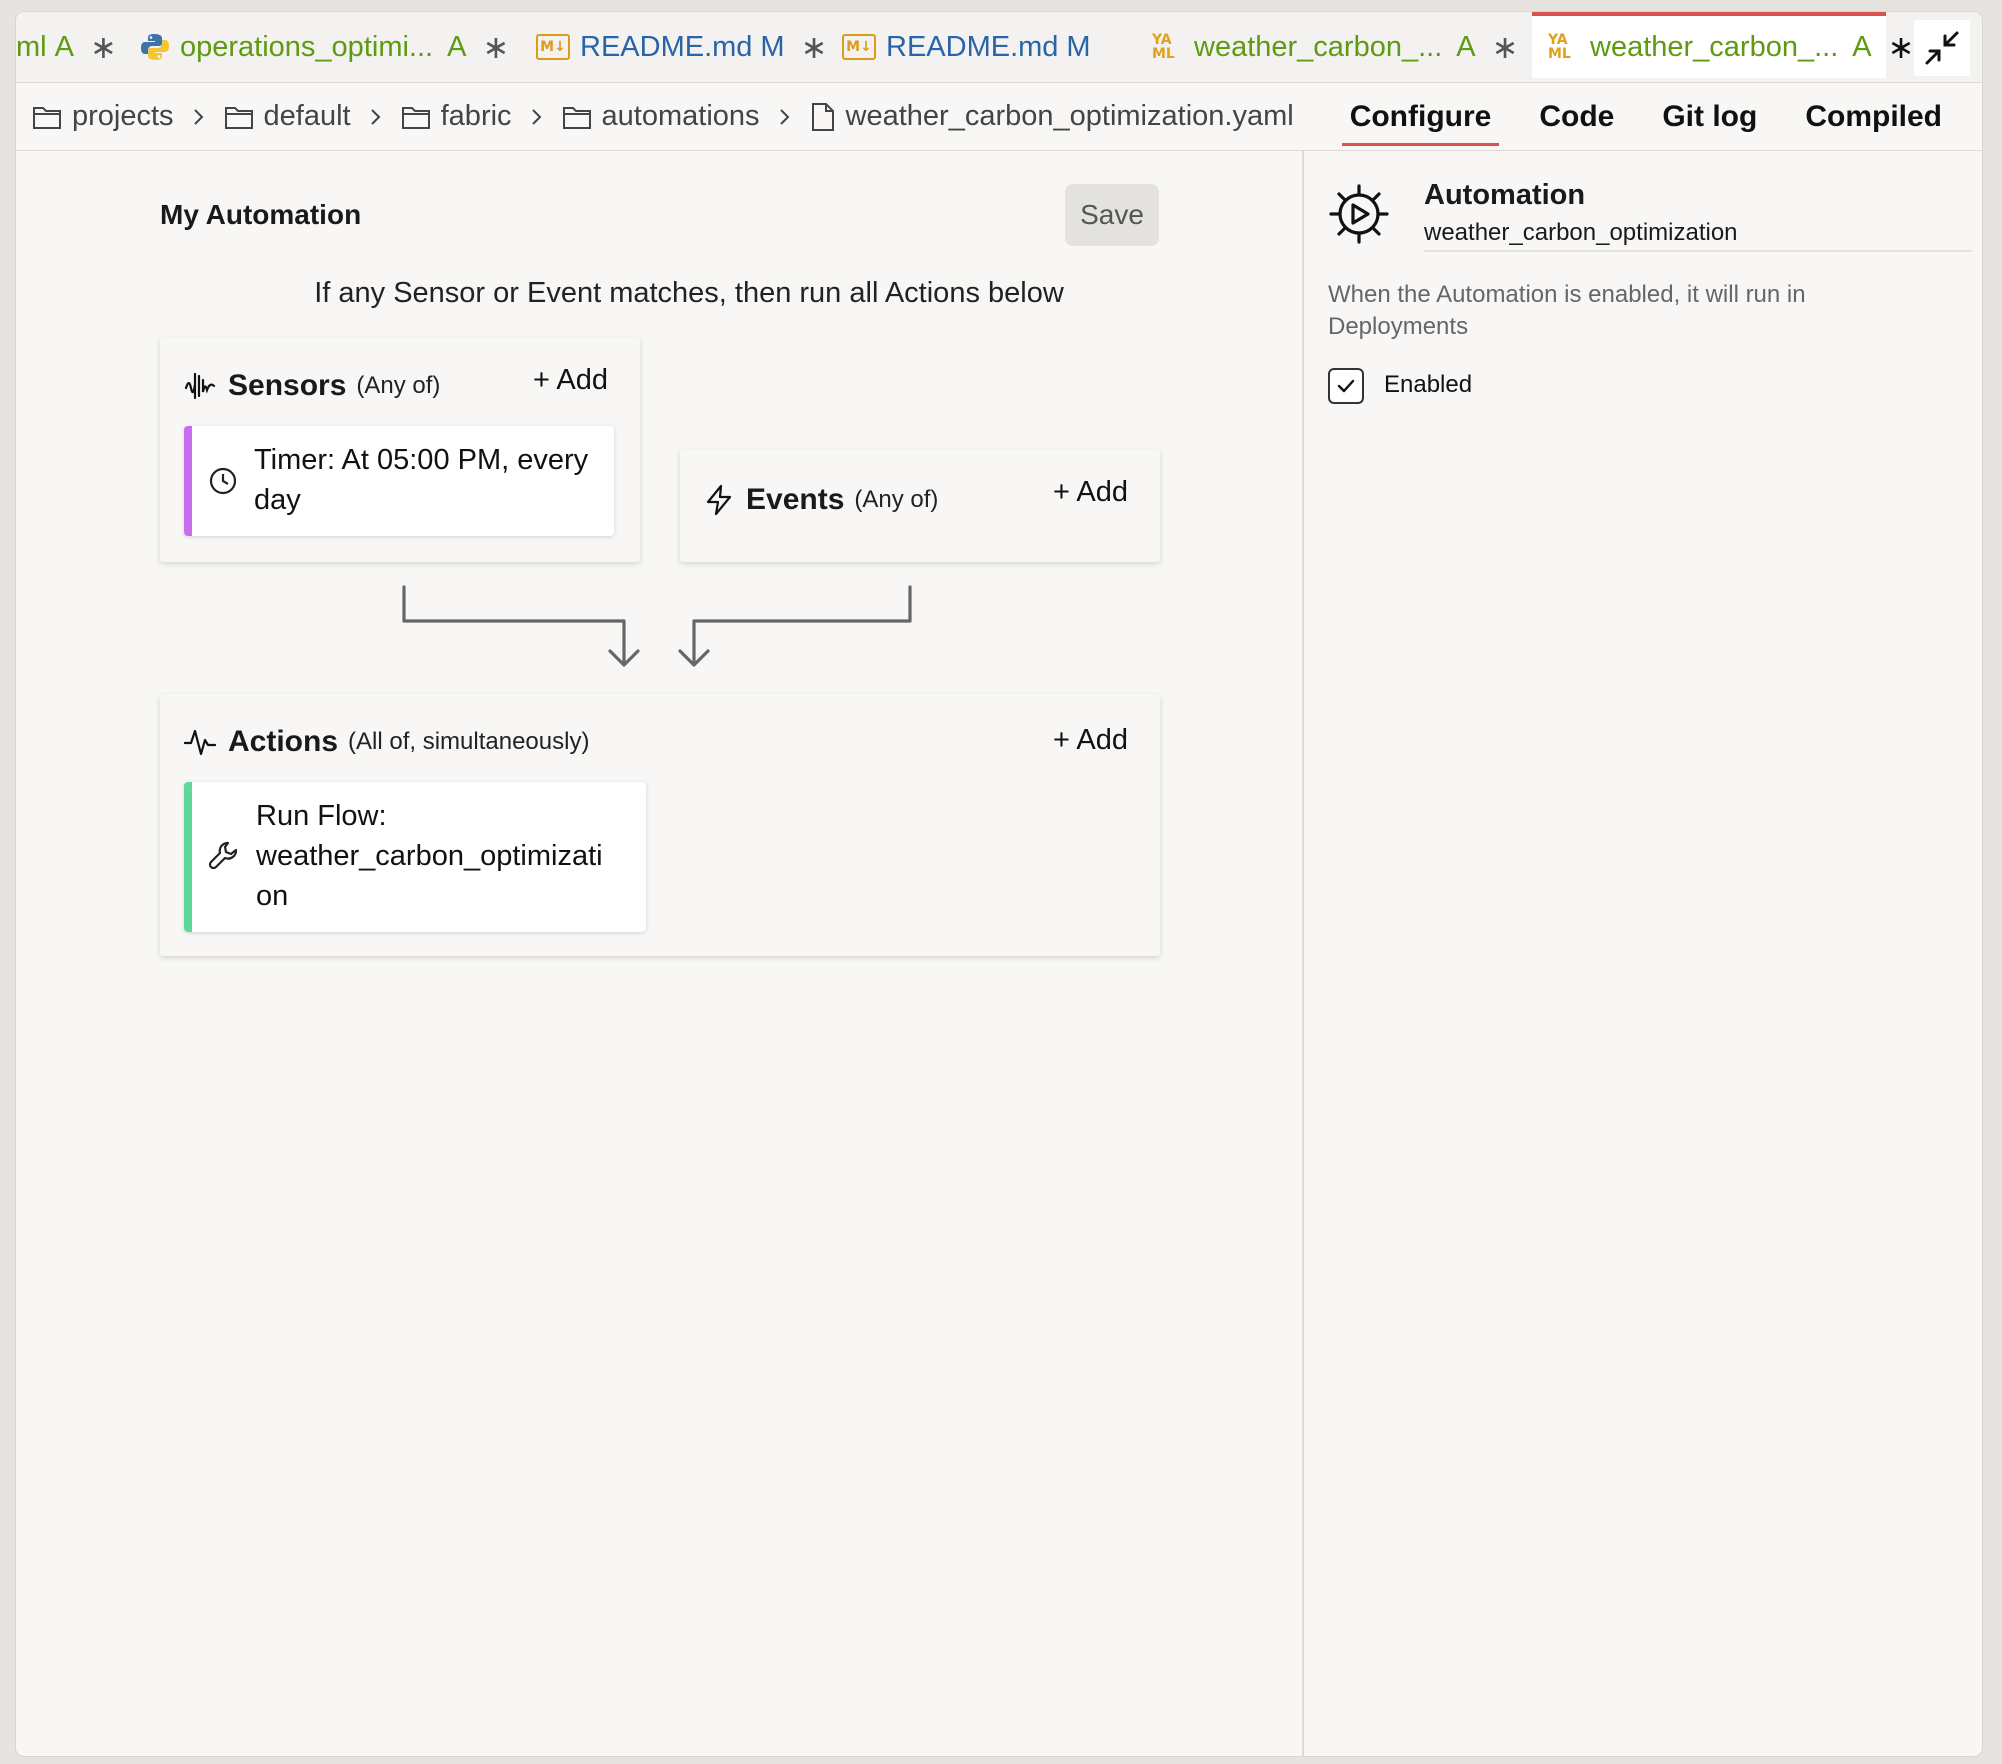 Image resolution: width=2002 pixels, height=1764 pixels. I want to click on tab-2: M↓ README.md M ∗, so click(681, 47).